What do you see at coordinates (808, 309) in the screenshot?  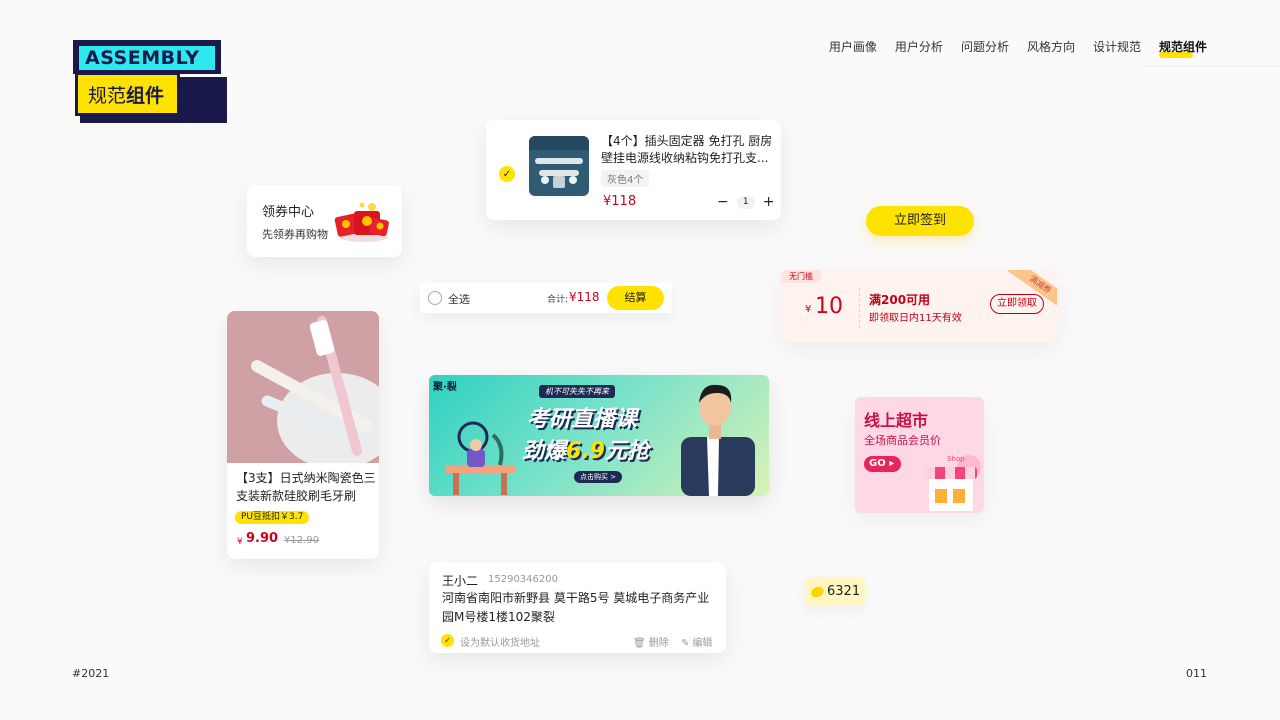 I see `coupon-currency: ¥` at bounding box center [808, 309].